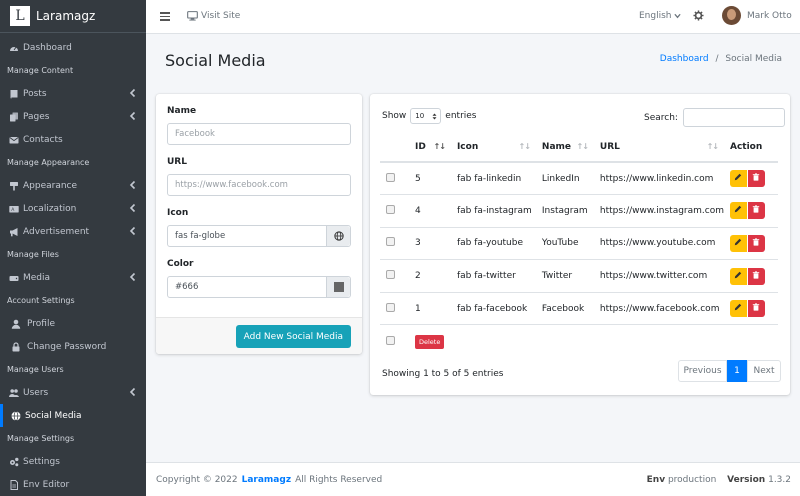 This screenshot has width=800, height=496. I want to click on sidebar-item-dashboard: Dashboard, so click(73, 47).